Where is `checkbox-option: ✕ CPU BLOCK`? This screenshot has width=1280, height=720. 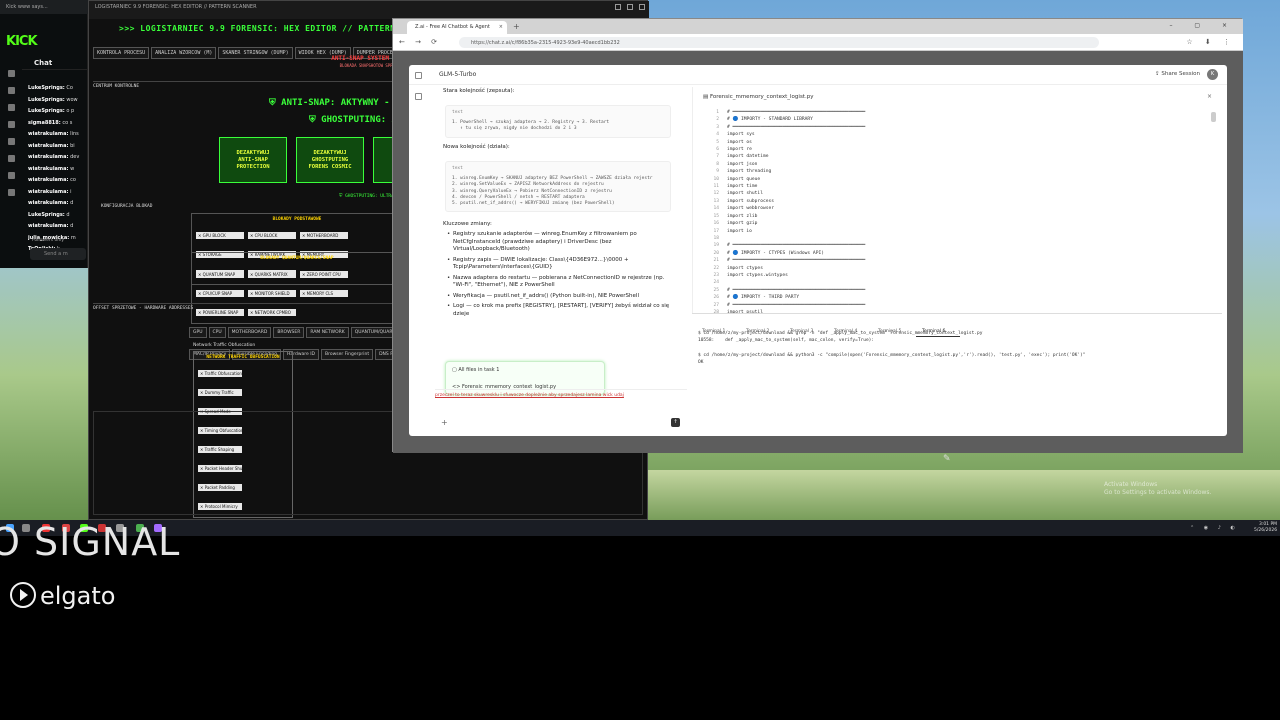 checkbox-option: ✕ CPU BLOCK is located at coordinates (272, 235).